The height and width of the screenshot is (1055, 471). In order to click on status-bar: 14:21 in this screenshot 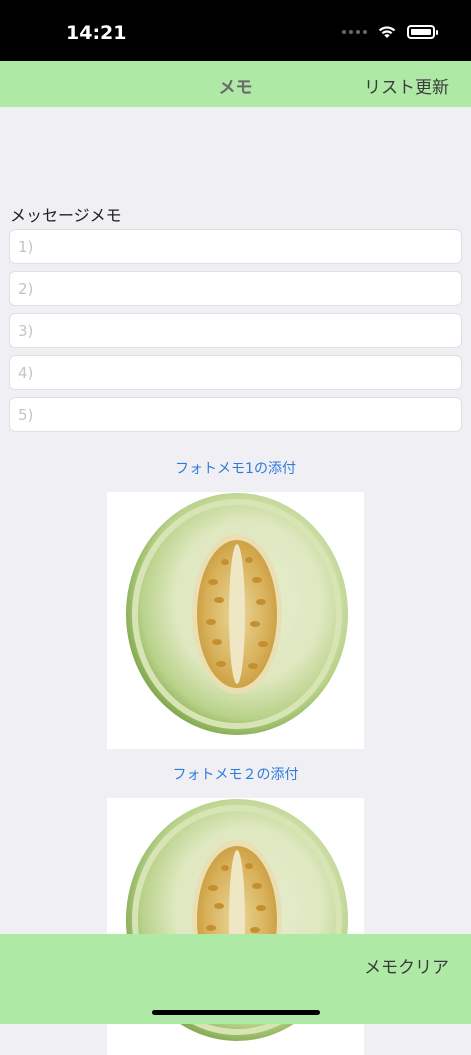, I will do `click(235, 30)`.